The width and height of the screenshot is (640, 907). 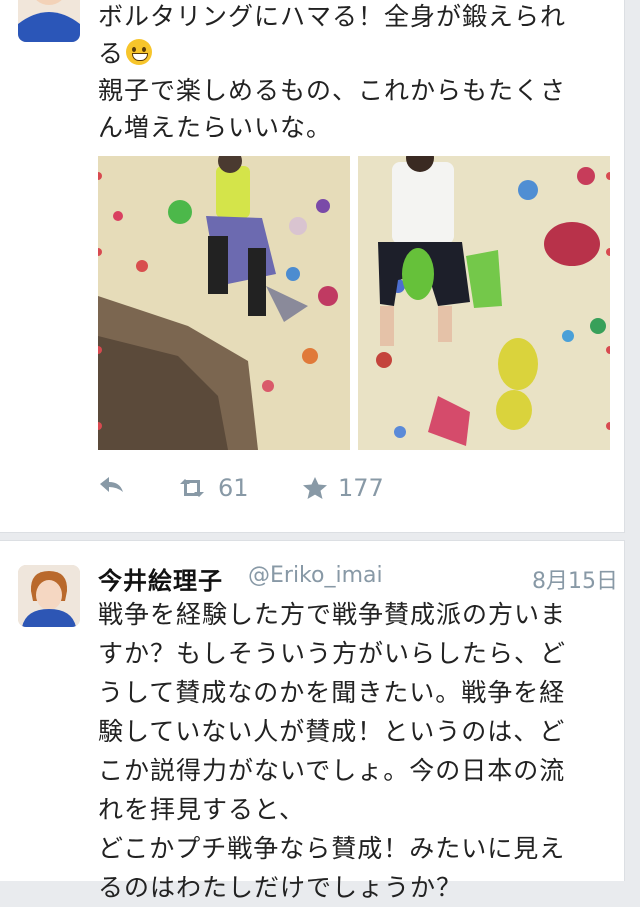 I want to click on author-handle: @Eriko_imai, so click(x=315, y=575).